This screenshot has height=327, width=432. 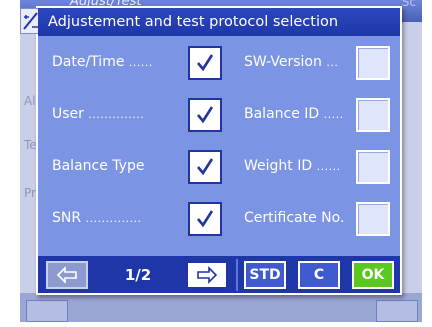 I want to click on arrow-left-icon, so click(x=66, y=275).